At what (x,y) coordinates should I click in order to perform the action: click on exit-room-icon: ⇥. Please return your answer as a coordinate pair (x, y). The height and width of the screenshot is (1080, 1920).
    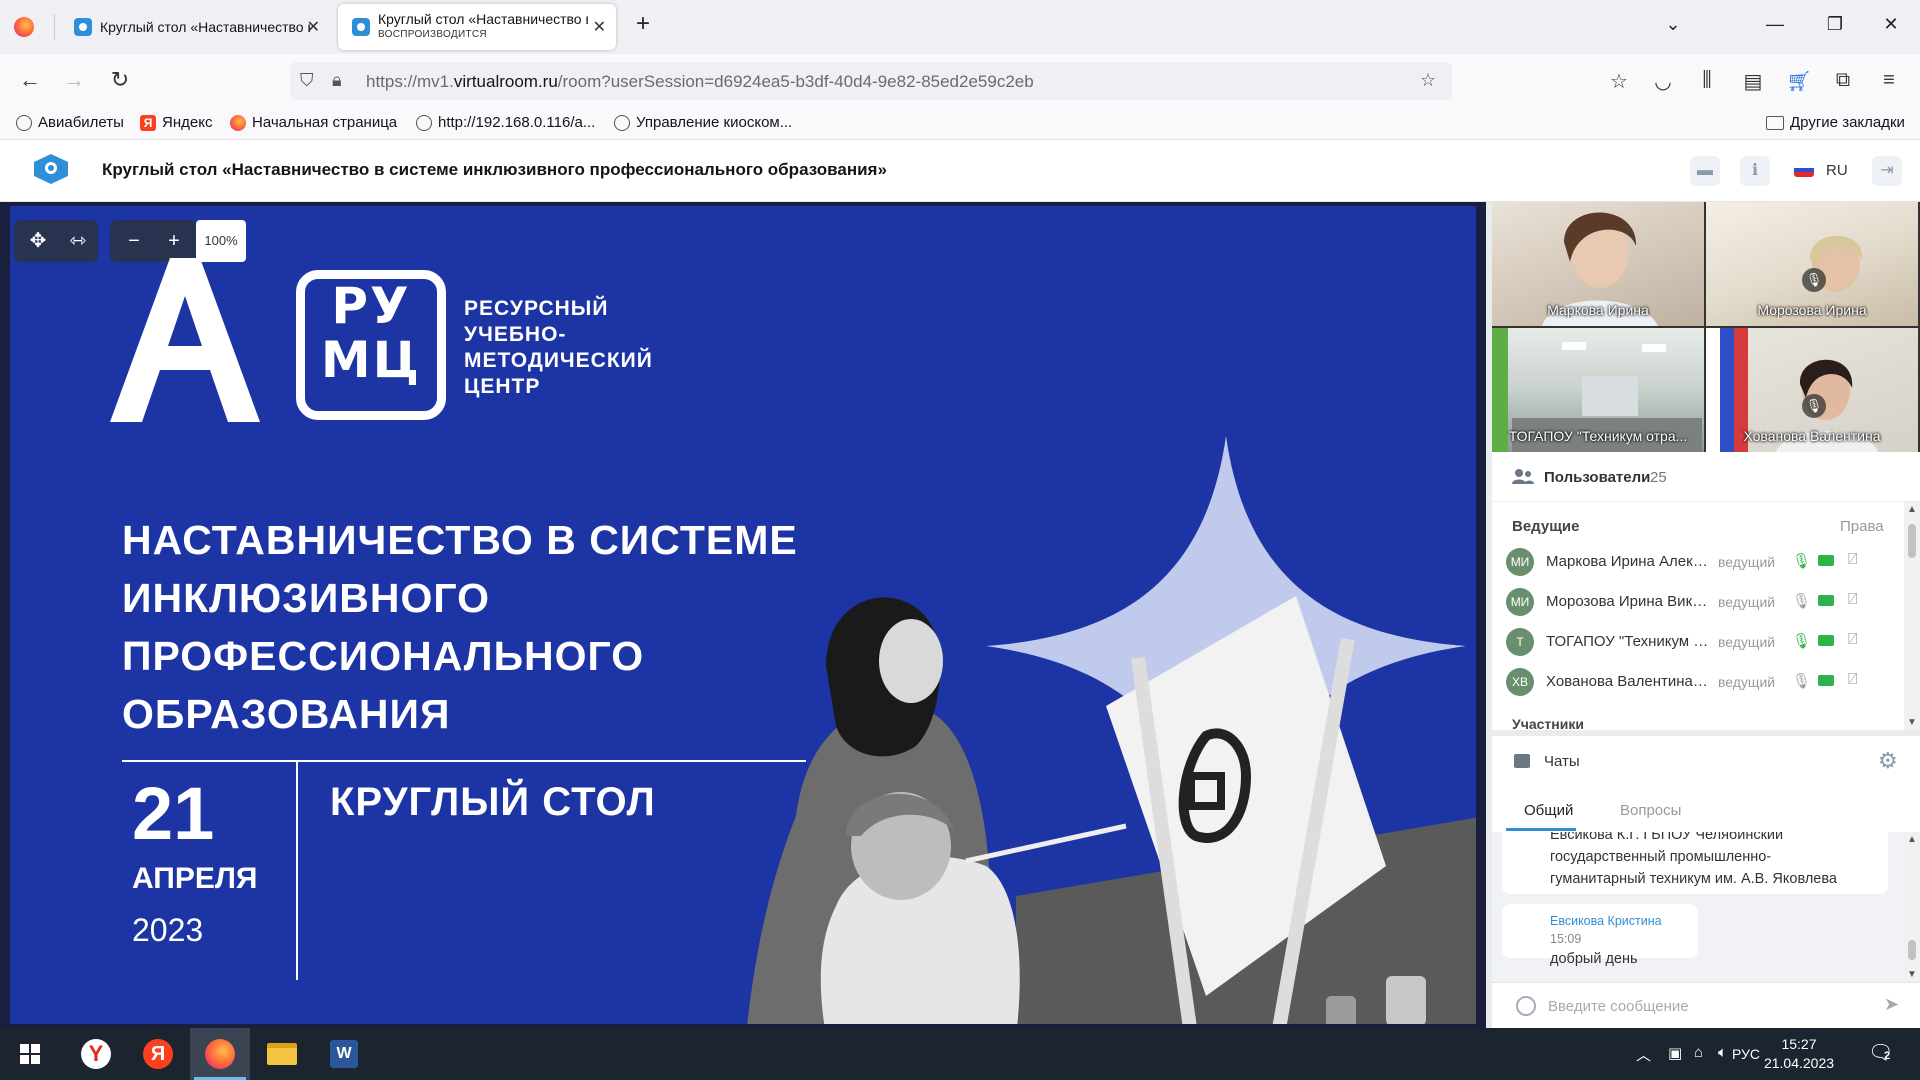
    Looking at the image, I should click on (1887, 171).